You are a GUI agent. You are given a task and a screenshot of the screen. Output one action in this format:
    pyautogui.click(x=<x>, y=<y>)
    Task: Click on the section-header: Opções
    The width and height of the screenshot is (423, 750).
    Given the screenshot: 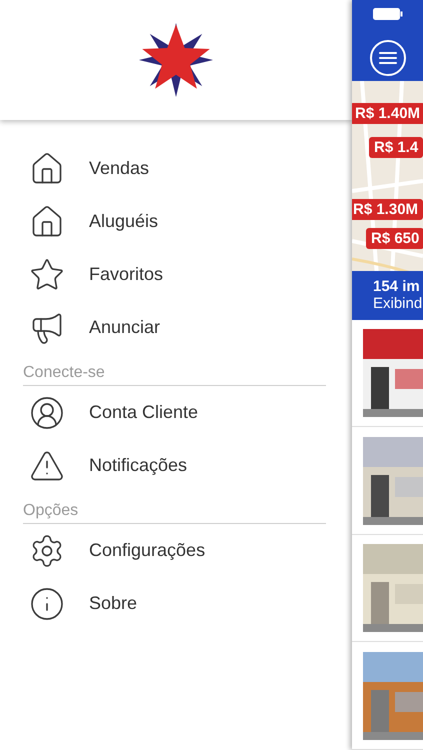 What is the action you would take?
    pyautogui.click(x=174, y=513)
    